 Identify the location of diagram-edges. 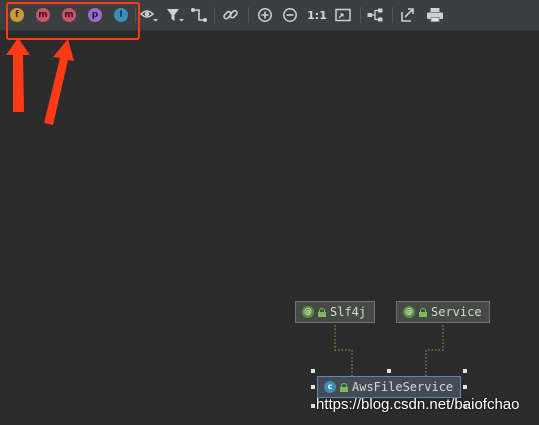
(389, 350).